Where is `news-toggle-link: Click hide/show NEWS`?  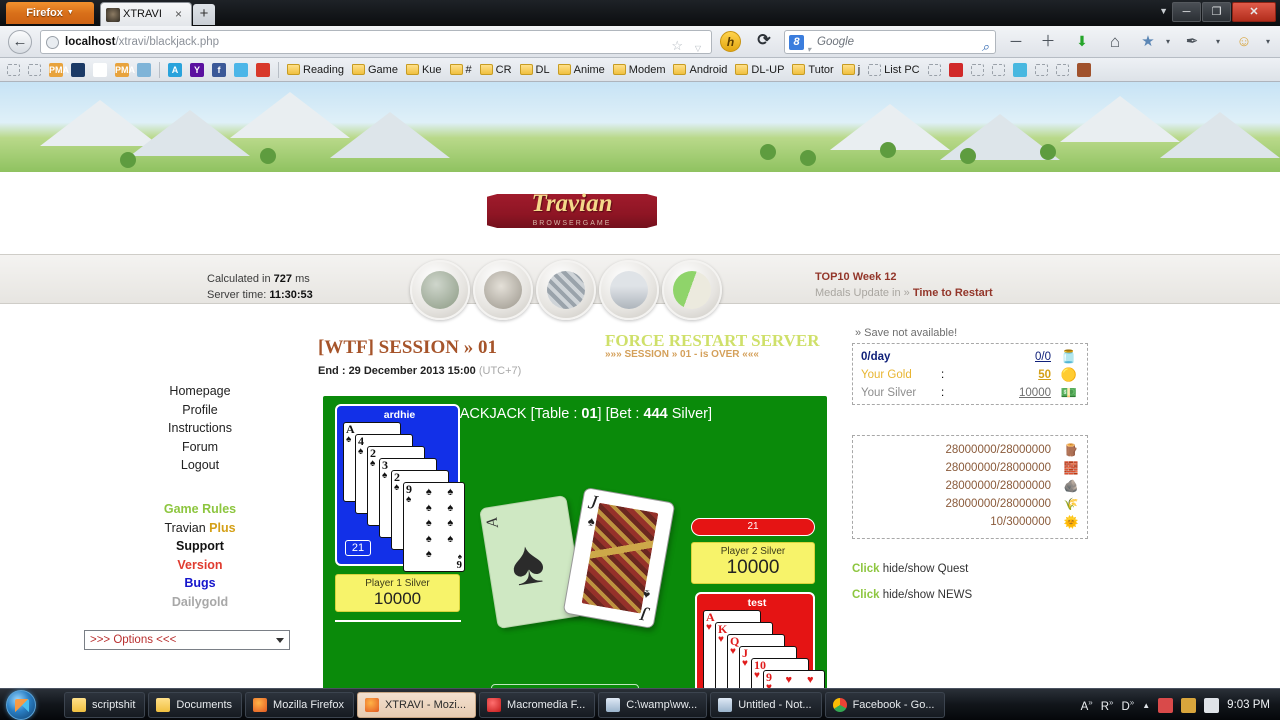
news-toggle-link: Click hide/show NEWS is located at coordinates (912, 595).